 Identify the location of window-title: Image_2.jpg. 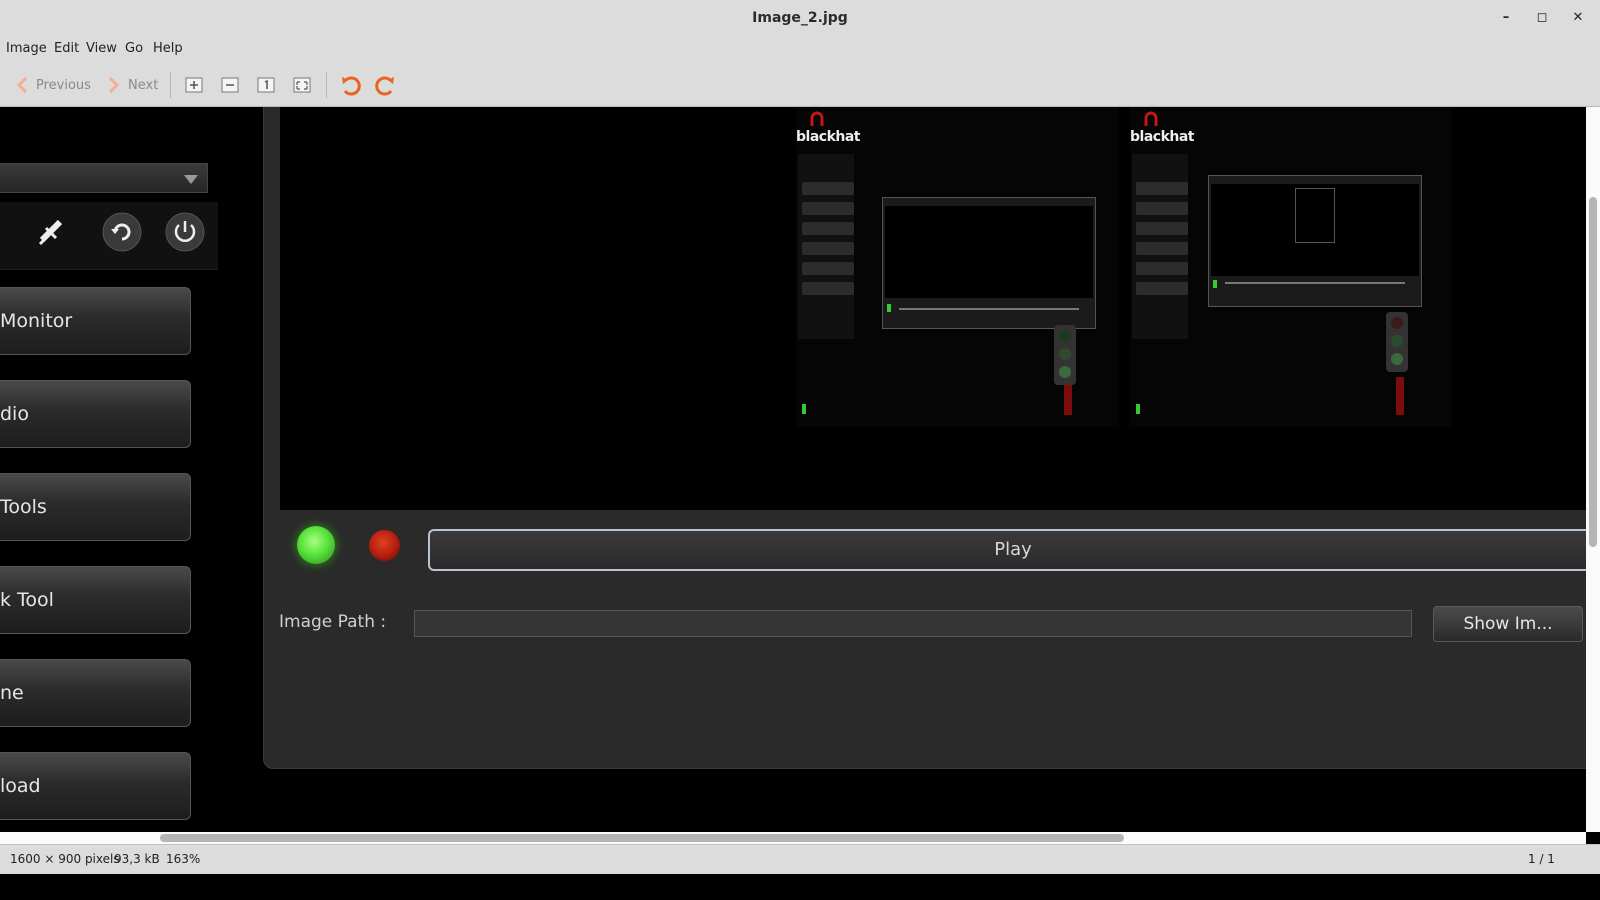
(800, 18).